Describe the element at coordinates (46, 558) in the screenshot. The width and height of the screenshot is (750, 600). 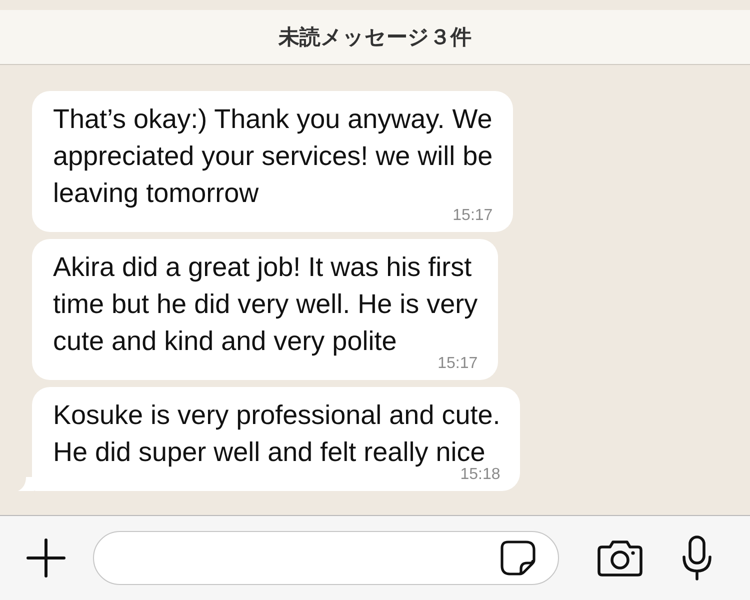
I see `plus-icon` at that location.